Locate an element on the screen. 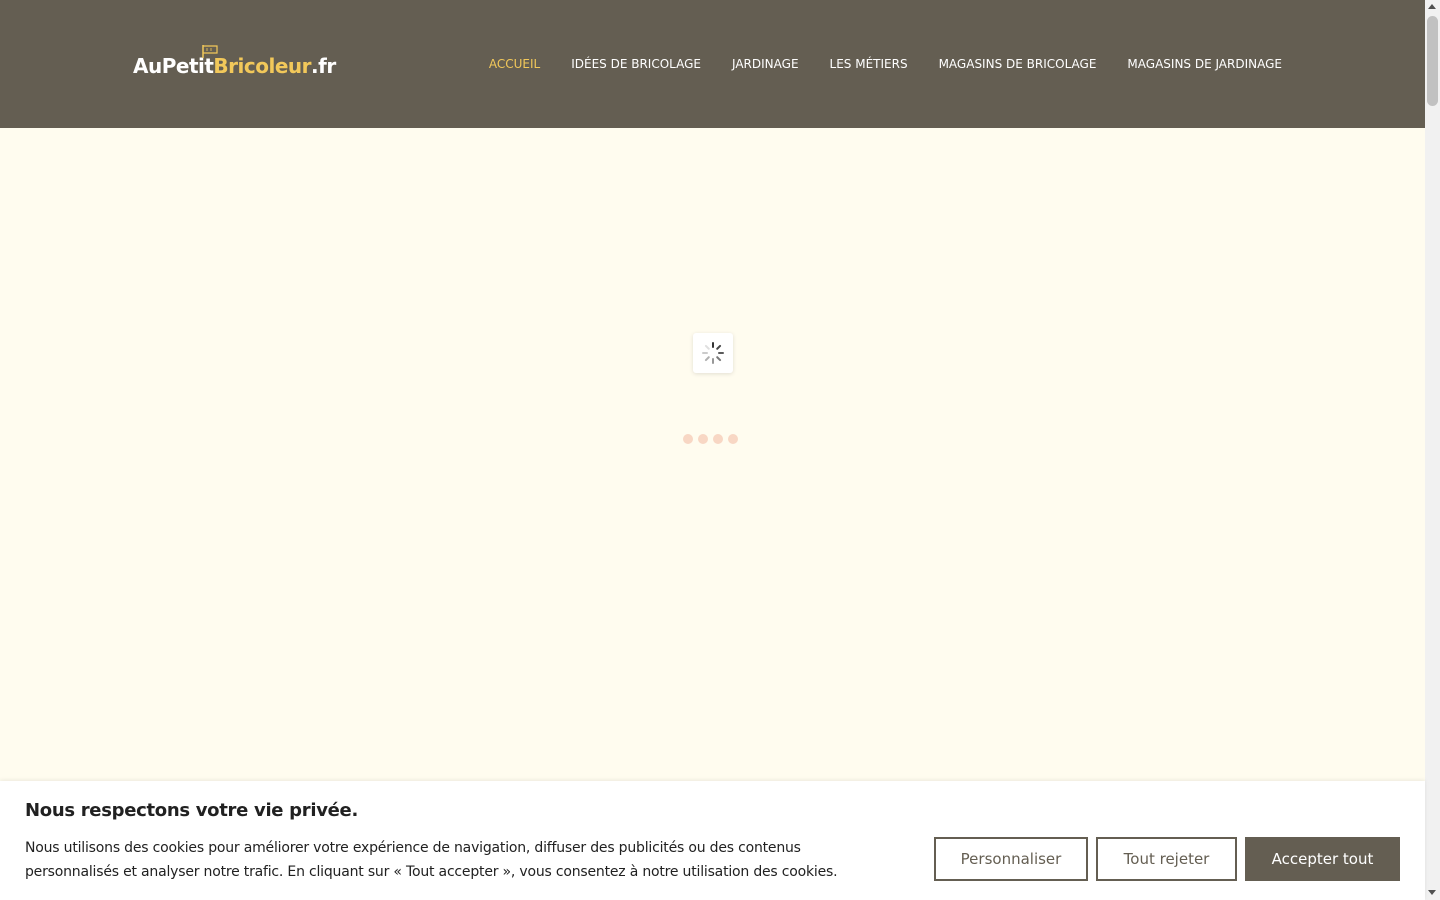 This screenshot has height=900, width=1440. loading-spinner is located at coordinates (713, 353).